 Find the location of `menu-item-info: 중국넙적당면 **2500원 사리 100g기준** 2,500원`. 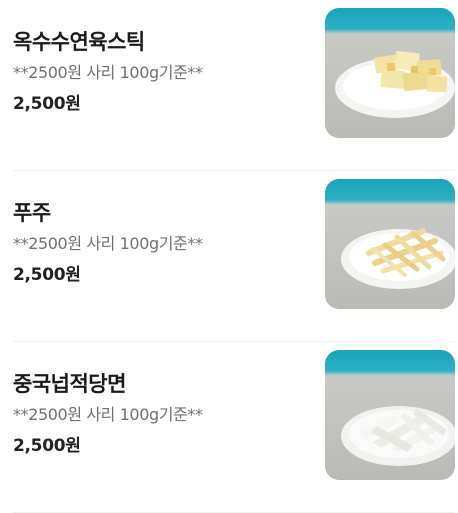

menu-item-info: 중국넙적당면 **2500원 사리 100g기준** 2,500원 is located at coordinates (108, 413).